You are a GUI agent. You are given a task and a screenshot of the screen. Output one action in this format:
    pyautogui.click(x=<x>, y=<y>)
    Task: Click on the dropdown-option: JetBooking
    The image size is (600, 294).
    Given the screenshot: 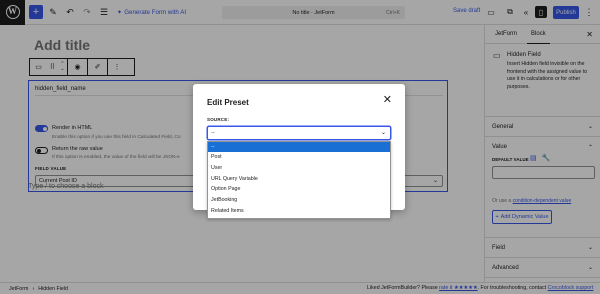 What is the action you would take?
    pyautogui.click(x=299, y=200)
    